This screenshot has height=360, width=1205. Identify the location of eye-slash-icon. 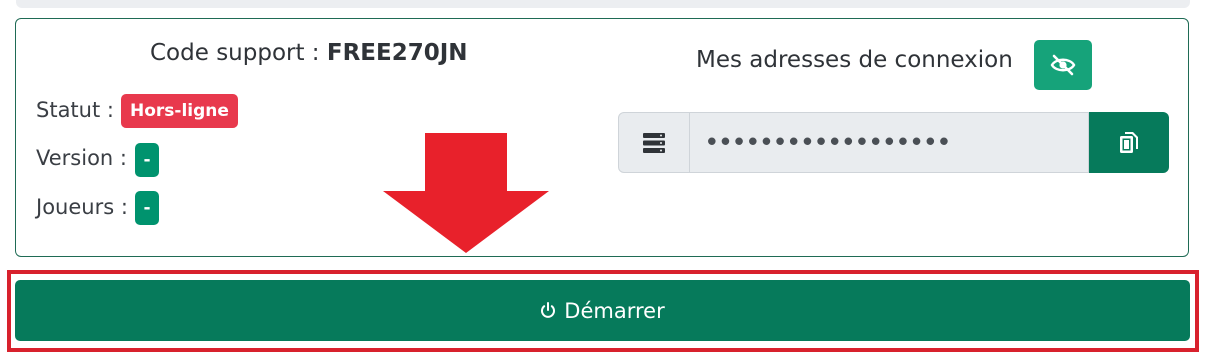
(1063, 65).